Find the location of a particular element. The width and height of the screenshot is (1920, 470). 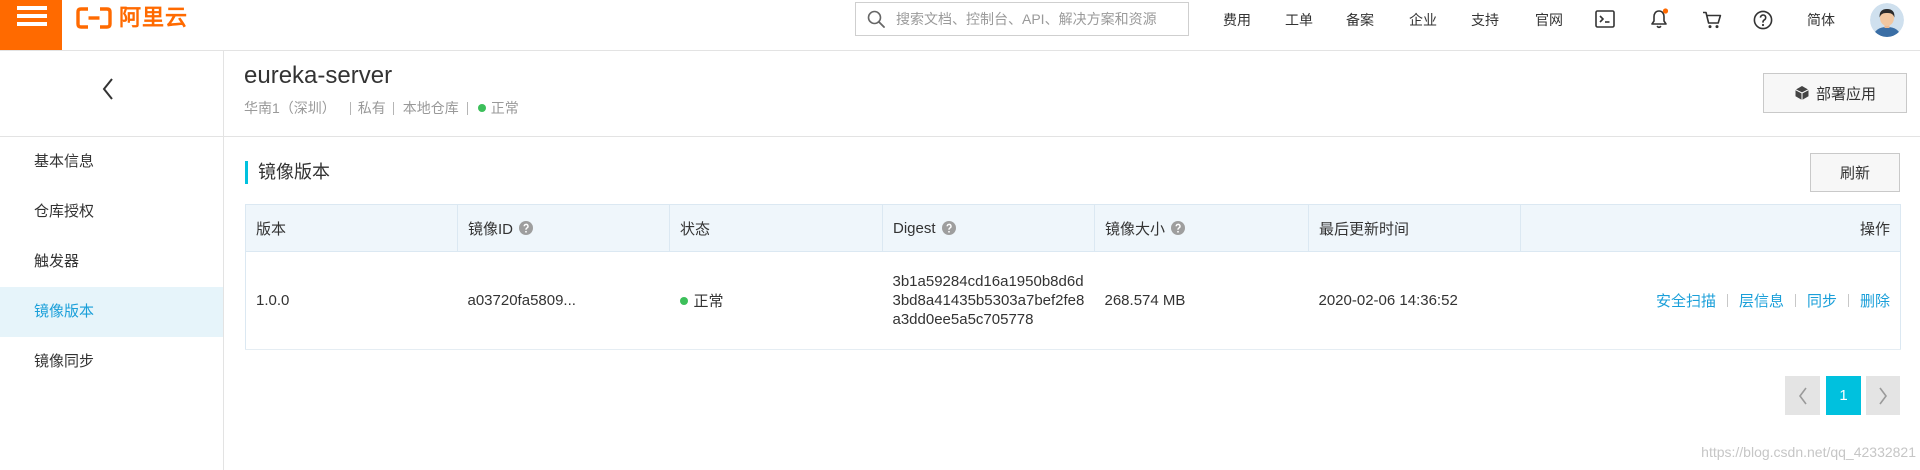

column-header-image-id: 镜像ID is located at coordinates (563, 228).